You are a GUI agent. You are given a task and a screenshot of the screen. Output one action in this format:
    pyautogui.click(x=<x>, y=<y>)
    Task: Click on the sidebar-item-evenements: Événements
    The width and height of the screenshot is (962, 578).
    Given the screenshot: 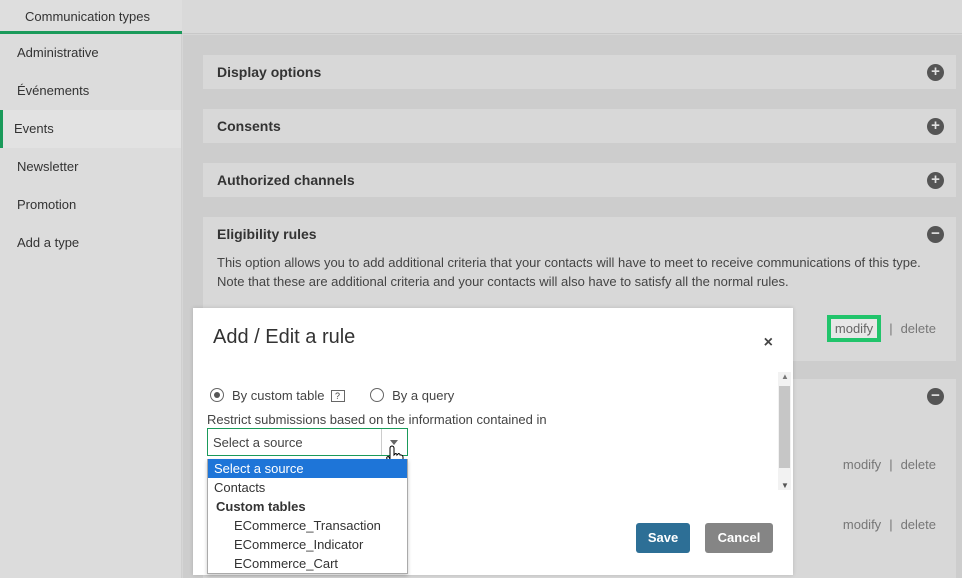 What is the action you would take?
    pyautogui.click(x=90, y=91)
    